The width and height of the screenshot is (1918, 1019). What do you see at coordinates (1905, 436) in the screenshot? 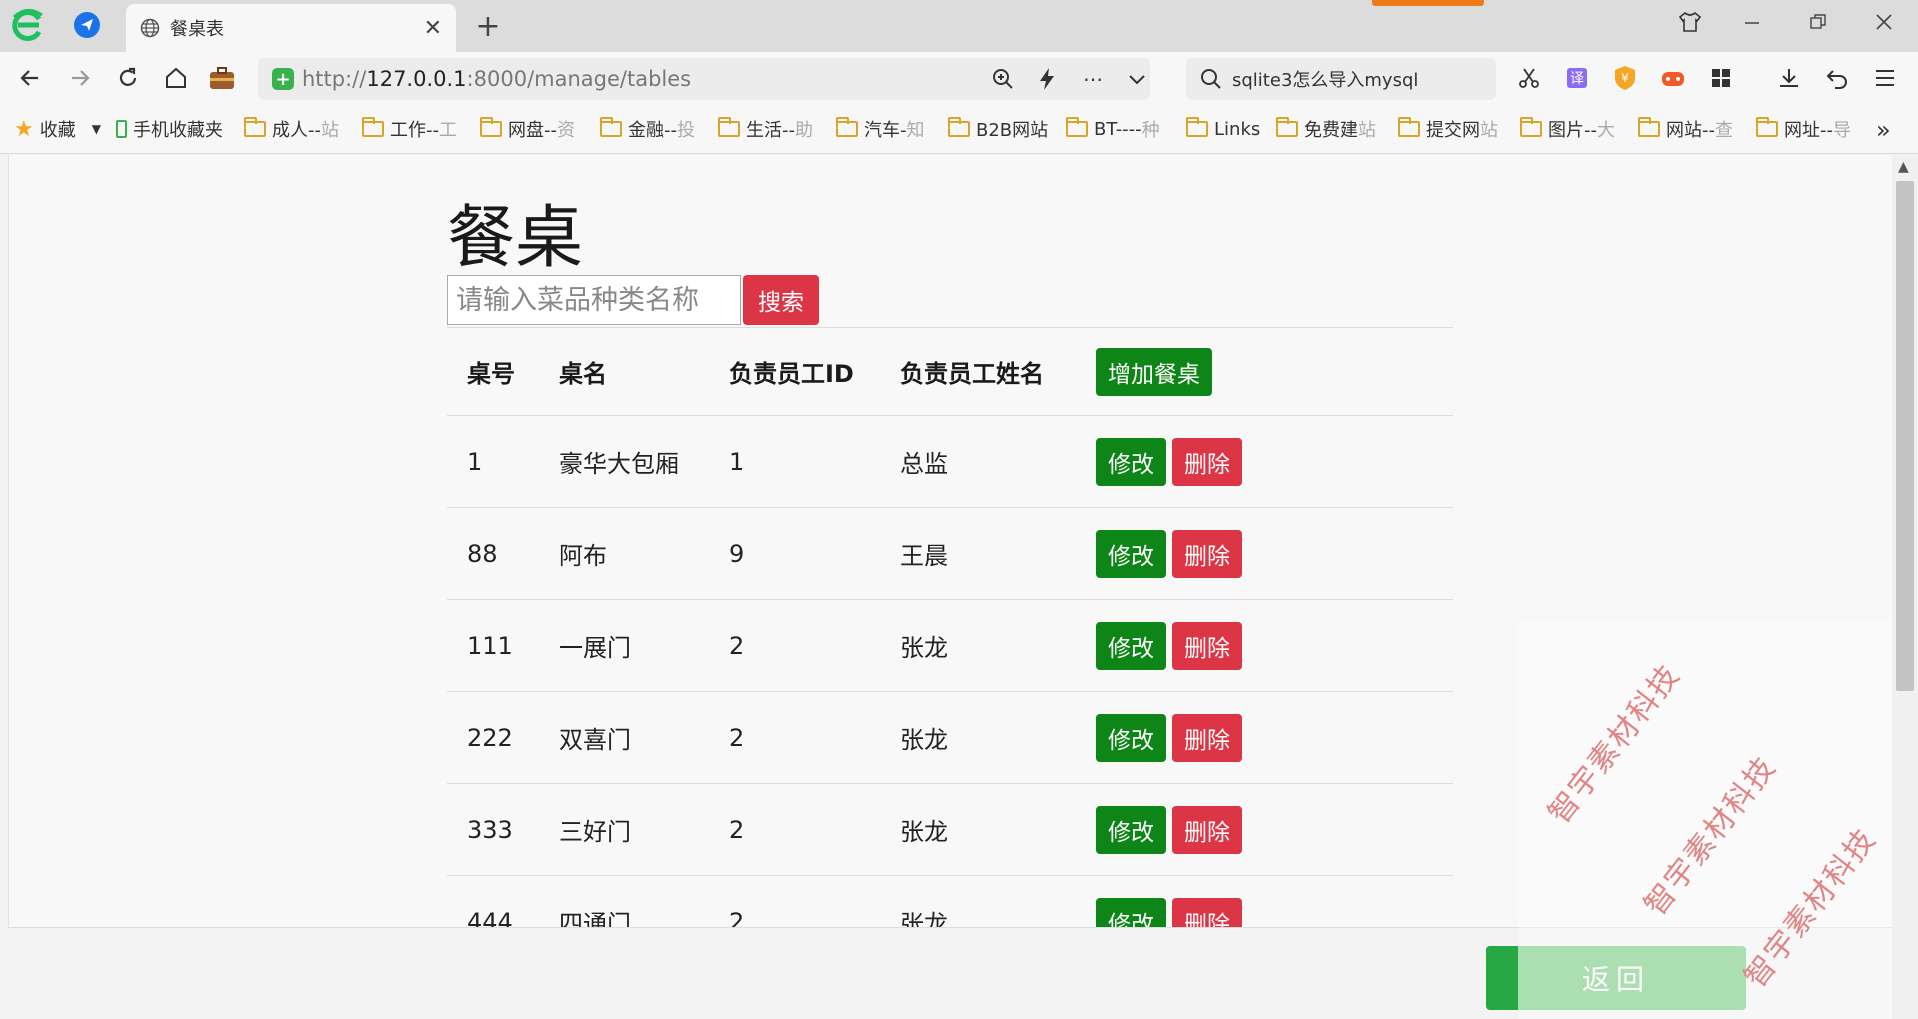
I see `scrollbar-thumb` at bounding box center [1905, 436].